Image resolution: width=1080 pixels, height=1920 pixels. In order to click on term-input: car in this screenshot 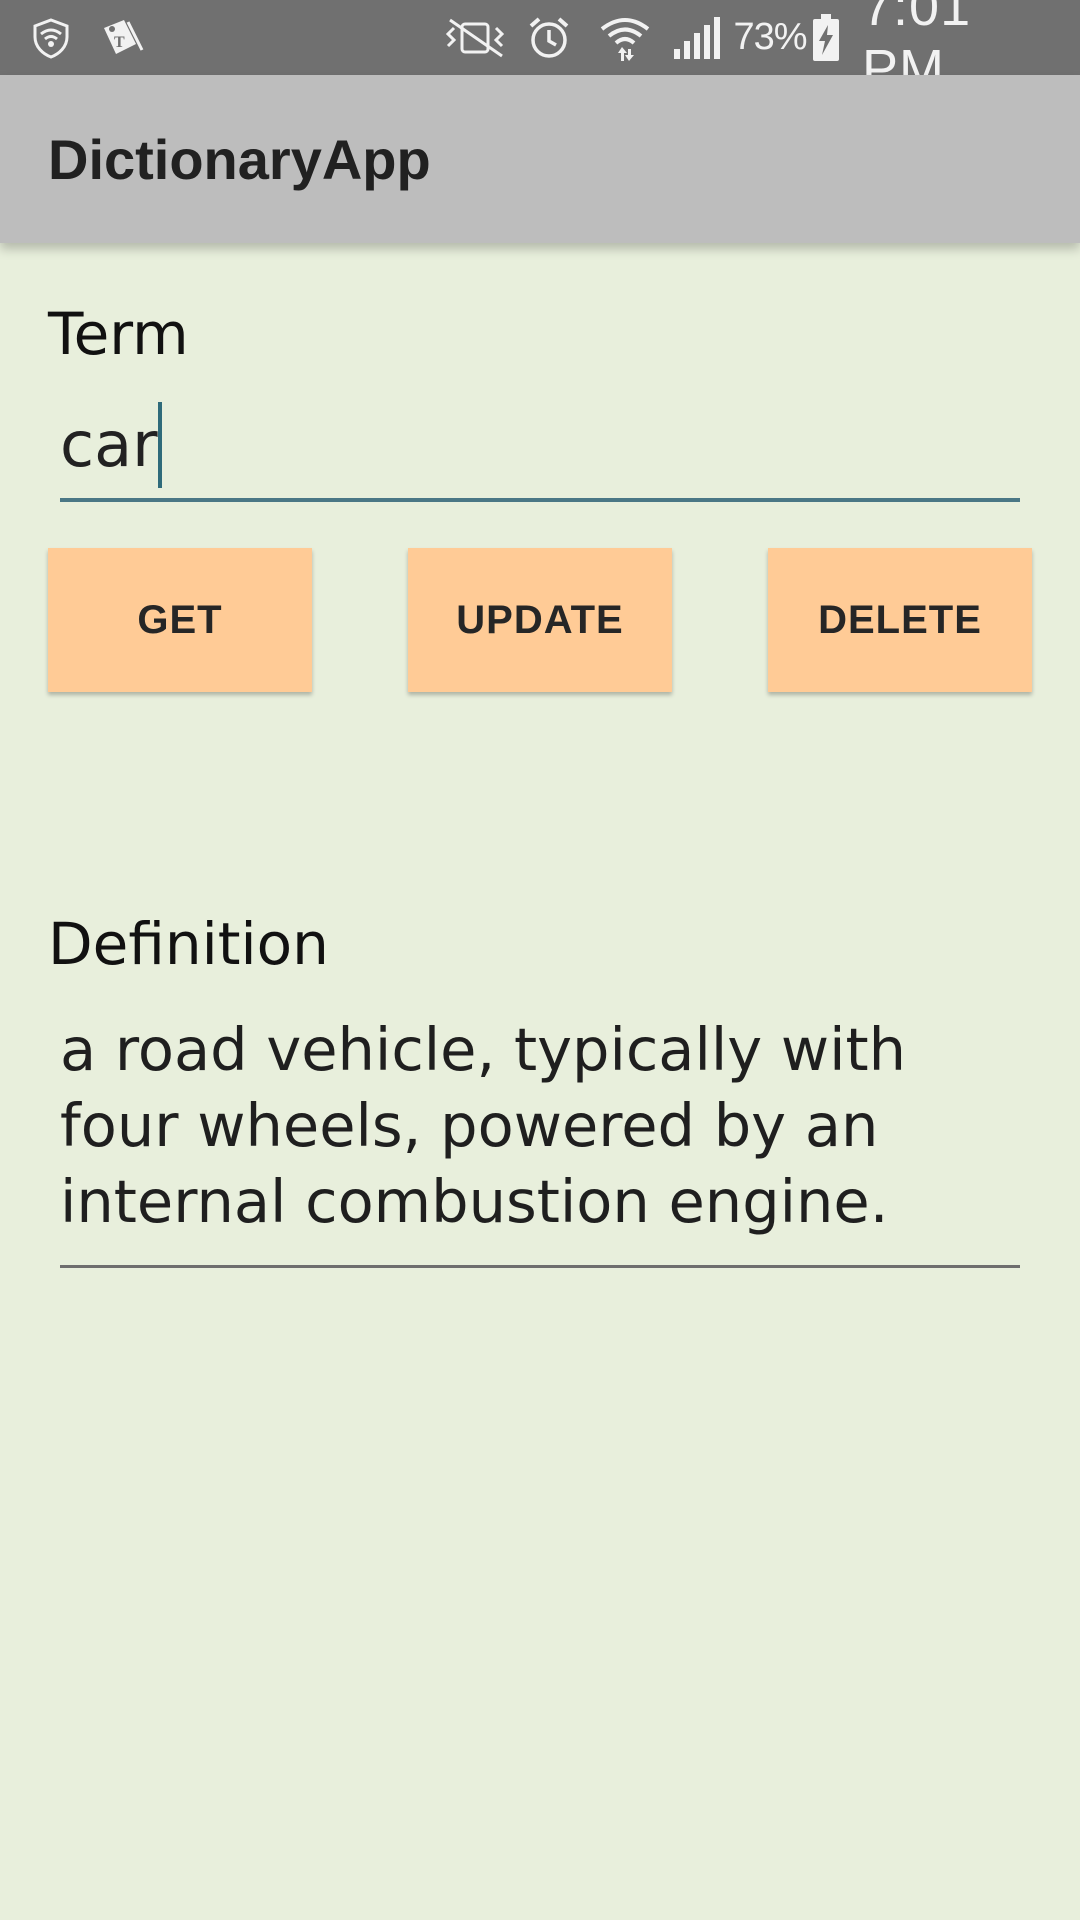, I will do `click(540, 447)`.